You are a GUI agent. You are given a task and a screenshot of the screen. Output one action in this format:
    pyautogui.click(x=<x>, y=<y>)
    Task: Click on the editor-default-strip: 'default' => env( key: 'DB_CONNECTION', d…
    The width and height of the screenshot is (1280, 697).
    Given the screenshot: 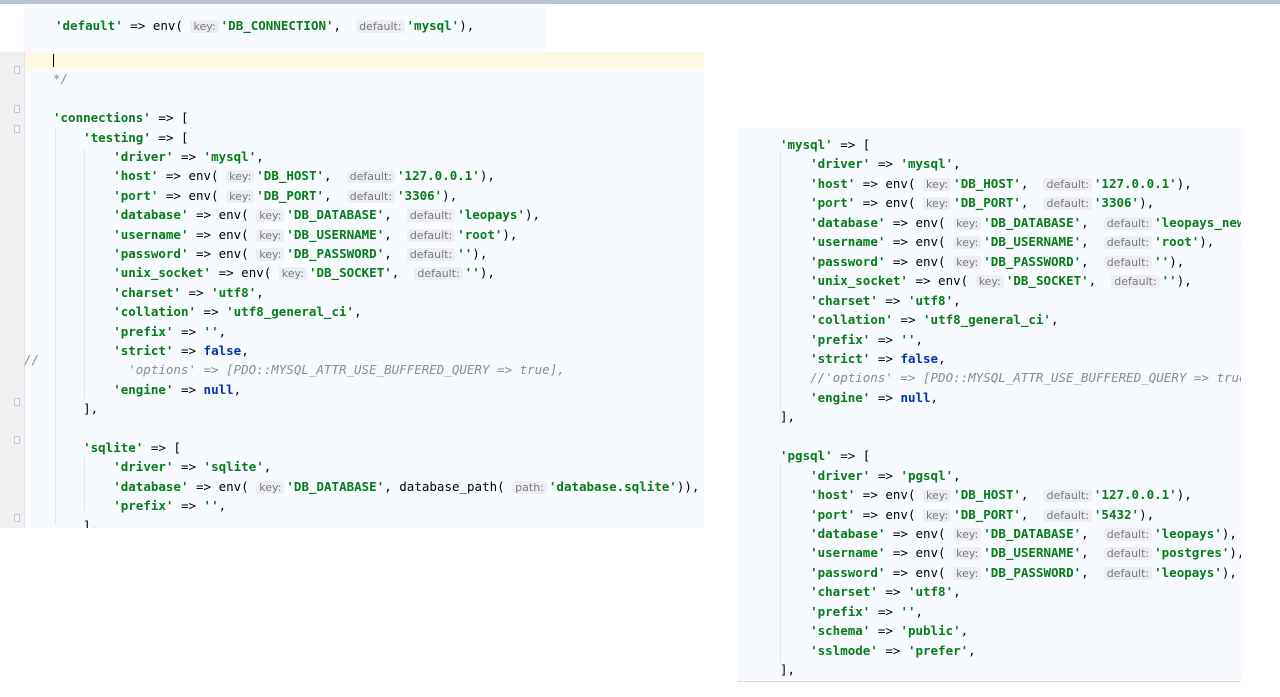 What is the action you would take?
    pyautogui.click(x=285, y=28)
    